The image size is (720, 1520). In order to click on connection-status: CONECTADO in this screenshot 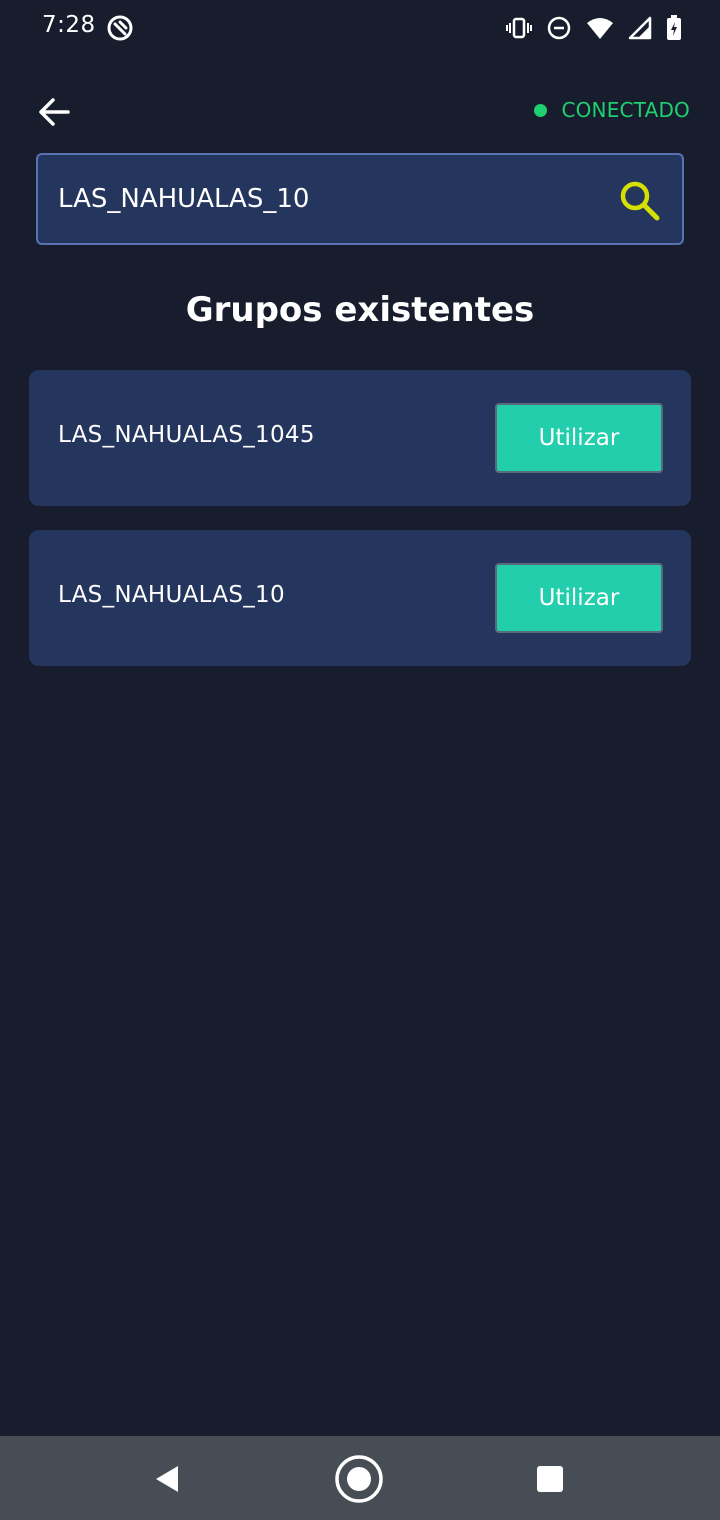, I will do `click(612, 110)`.